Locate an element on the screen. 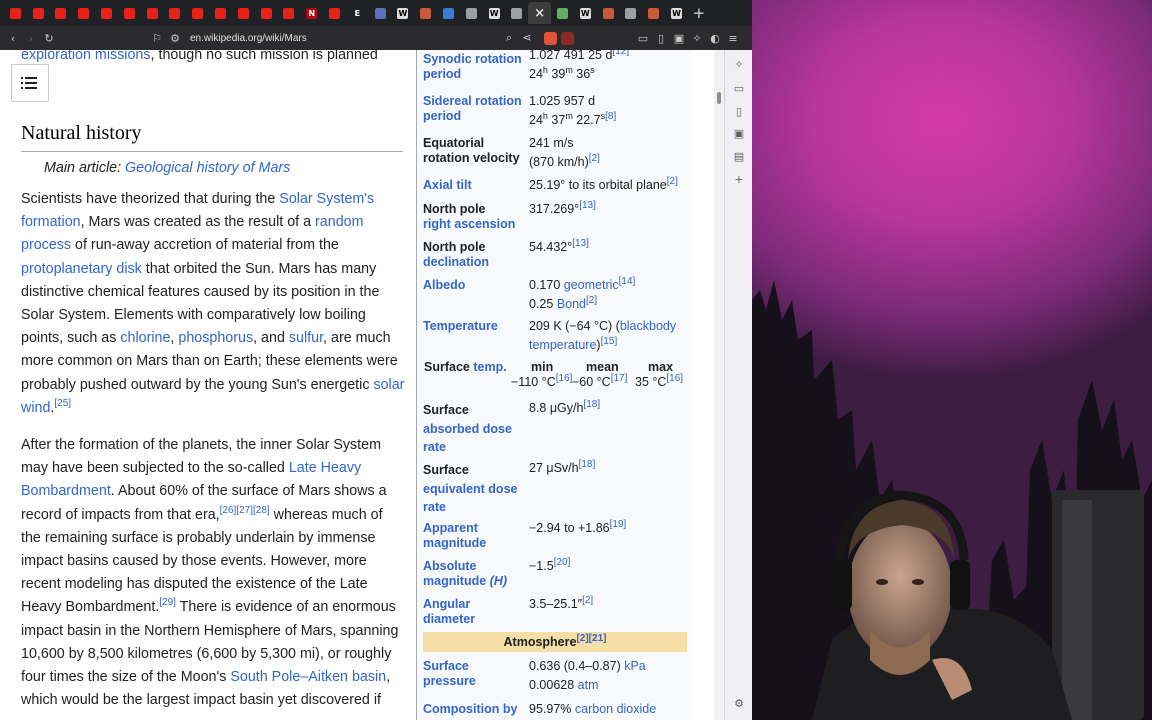  reading-list-icon: ▭ is located at coordinates (739, 90).